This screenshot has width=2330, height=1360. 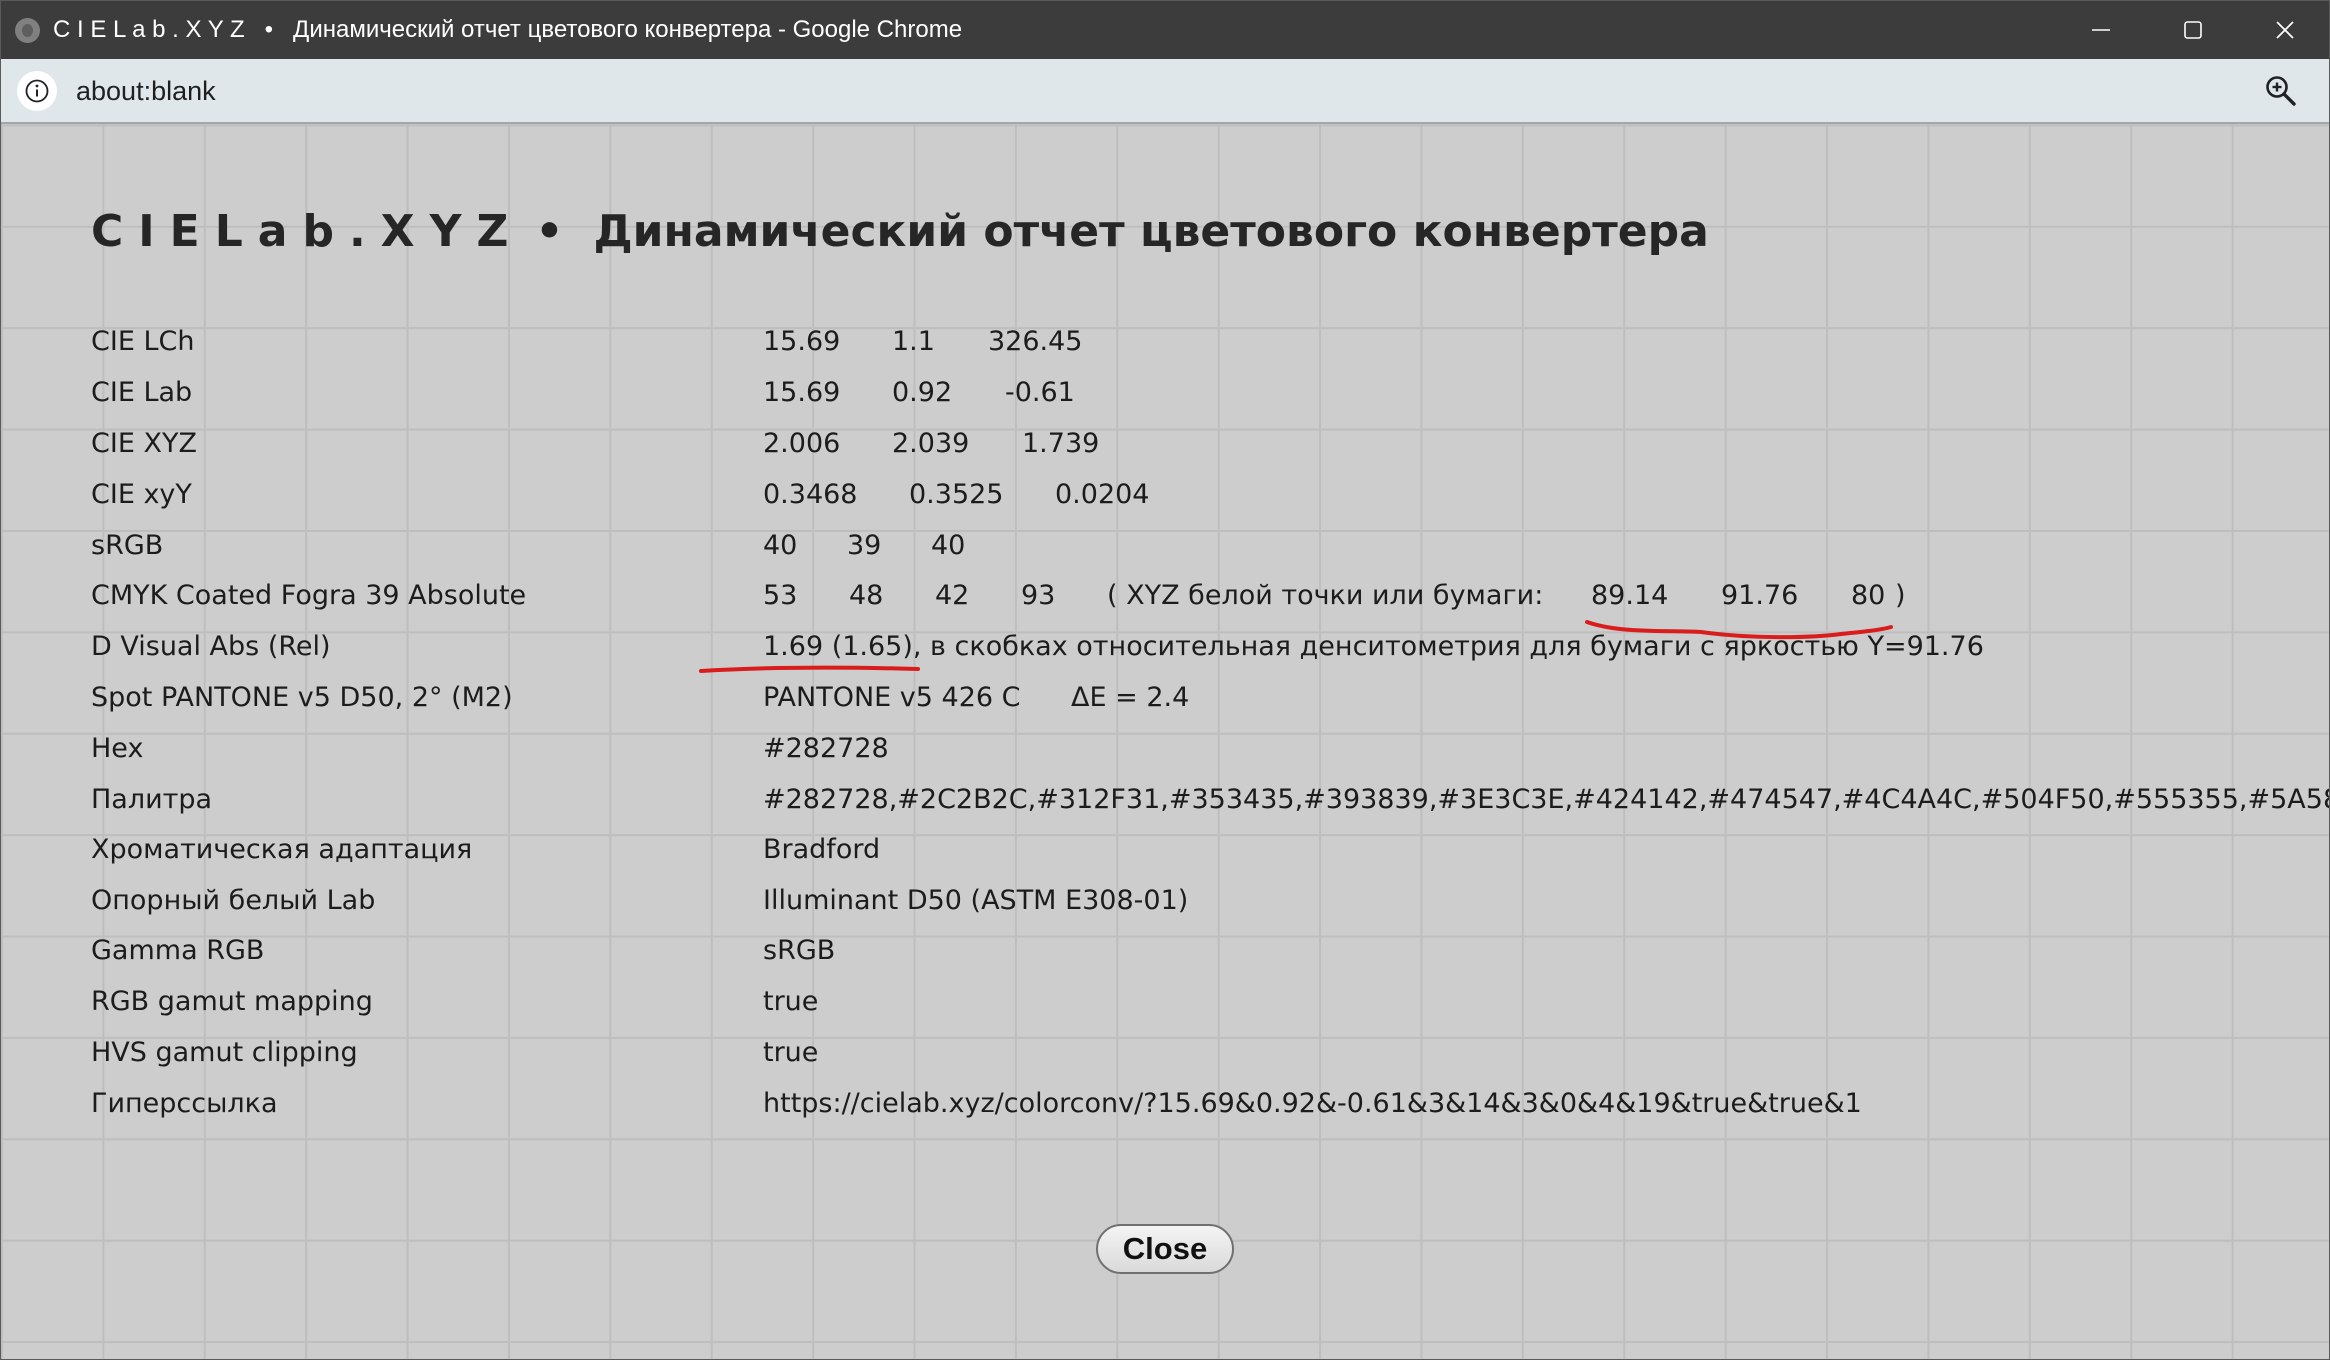 I want to click on report-title: Динамический отчет цветового конвертера, so click(x=1151, y=231).